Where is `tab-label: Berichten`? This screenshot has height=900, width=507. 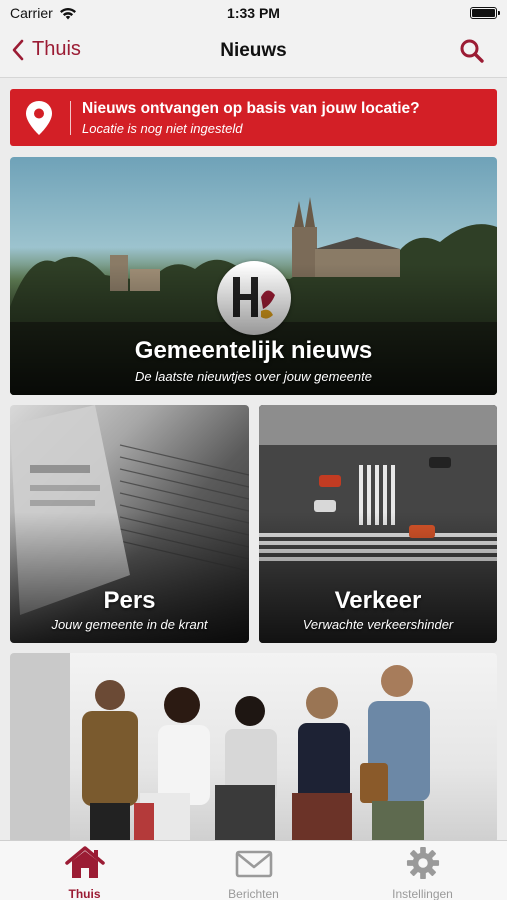 tab-label: Berichten is located at coordinates (253, 893).